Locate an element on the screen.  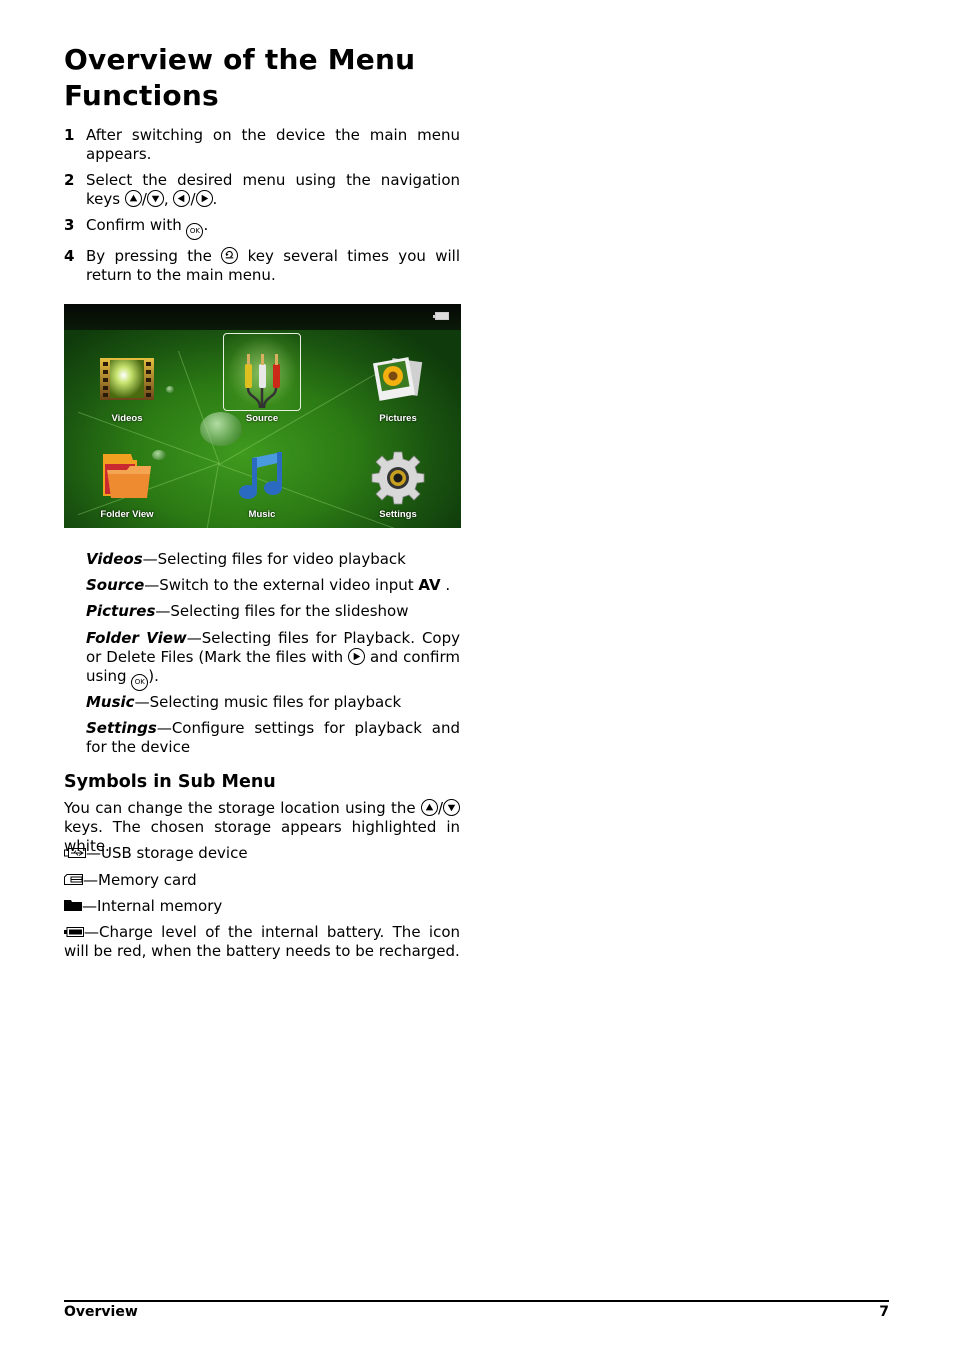
menu-item-label: Source is located at coordinates (262, 418).